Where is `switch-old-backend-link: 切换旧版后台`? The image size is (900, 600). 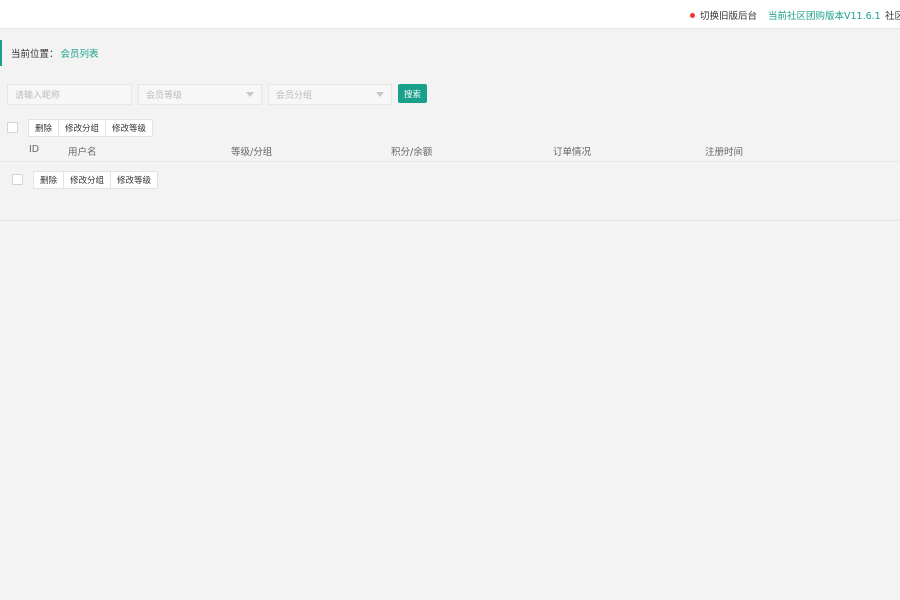
switch-old-backend-link: 切换旧版后台 is located at coordinates (723, 15).